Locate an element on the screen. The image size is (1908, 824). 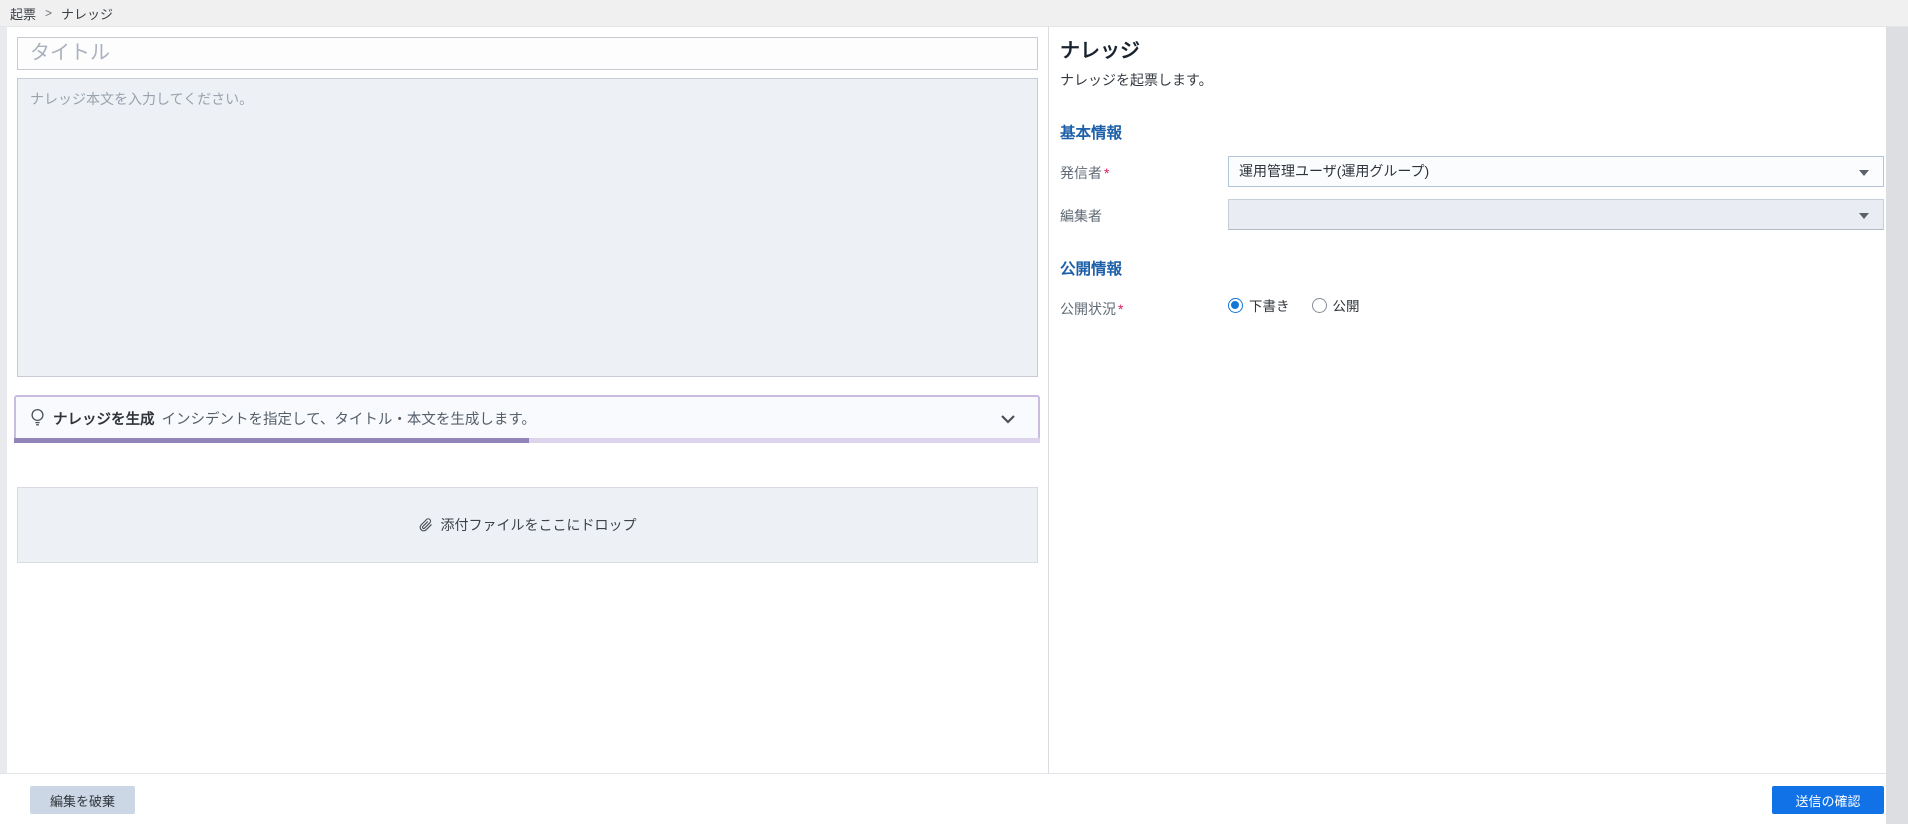
chevron-down-icon is located at coordinates (1008, 421).